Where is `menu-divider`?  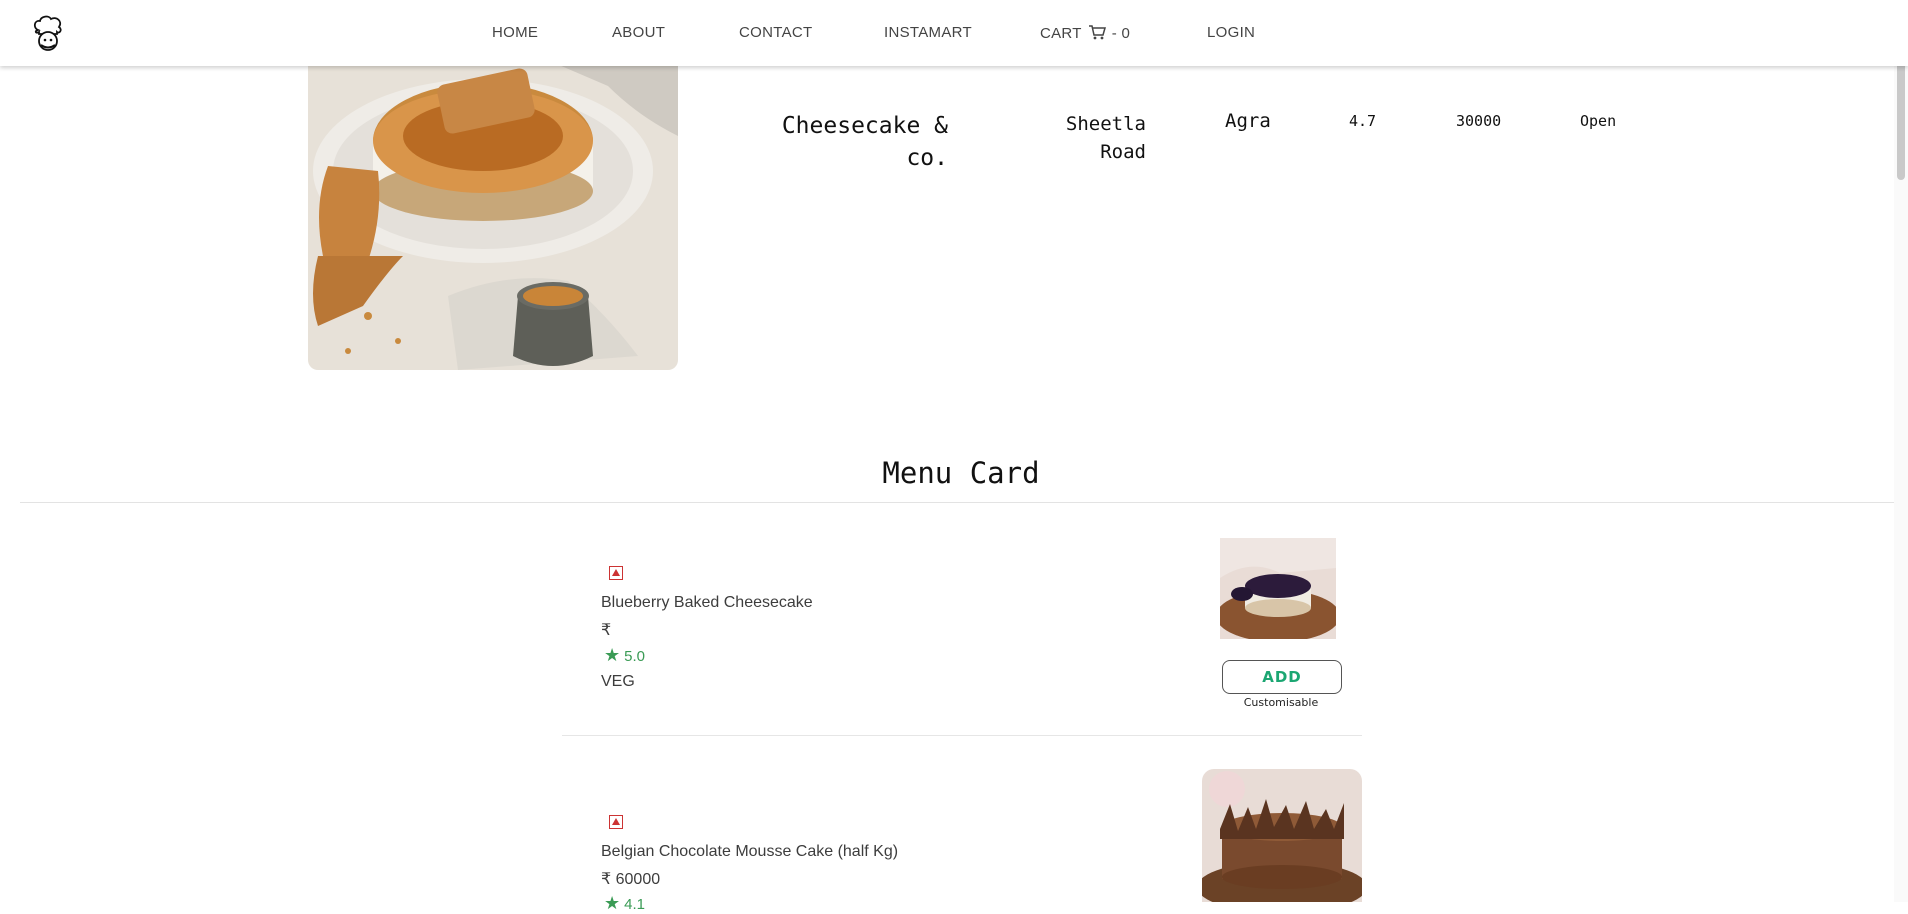 menu-divider is located at coordinates (961, 502).